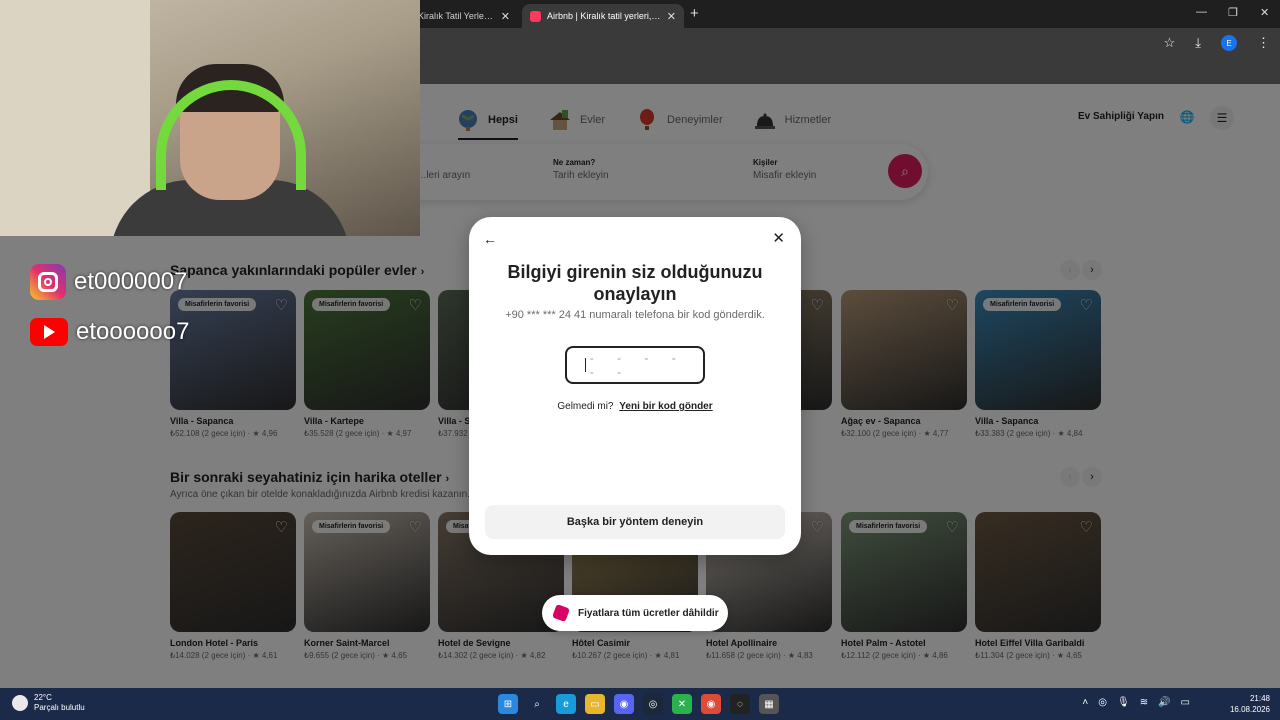 The height and width of the screenshot is (720, 1280). Describe the element at coordinates (1085, 702) in the screenshot. I see `chevron-up-icon: ˄` at that location.